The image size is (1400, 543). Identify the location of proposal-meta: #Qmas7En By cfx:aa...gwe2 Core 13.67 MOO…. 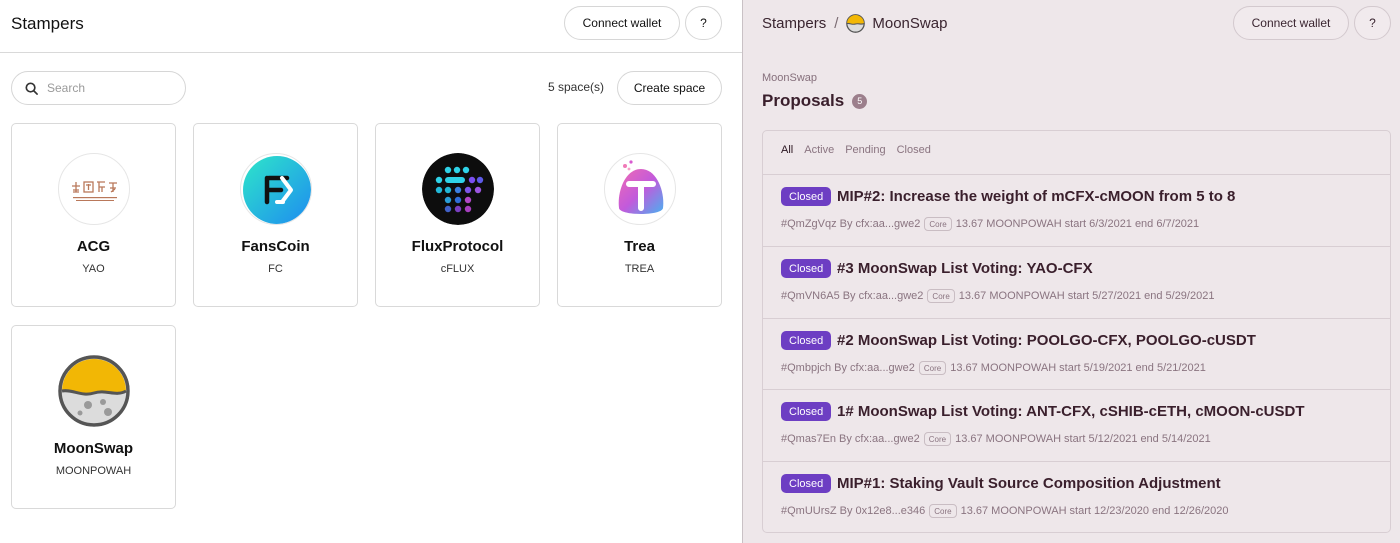
(996, 439).